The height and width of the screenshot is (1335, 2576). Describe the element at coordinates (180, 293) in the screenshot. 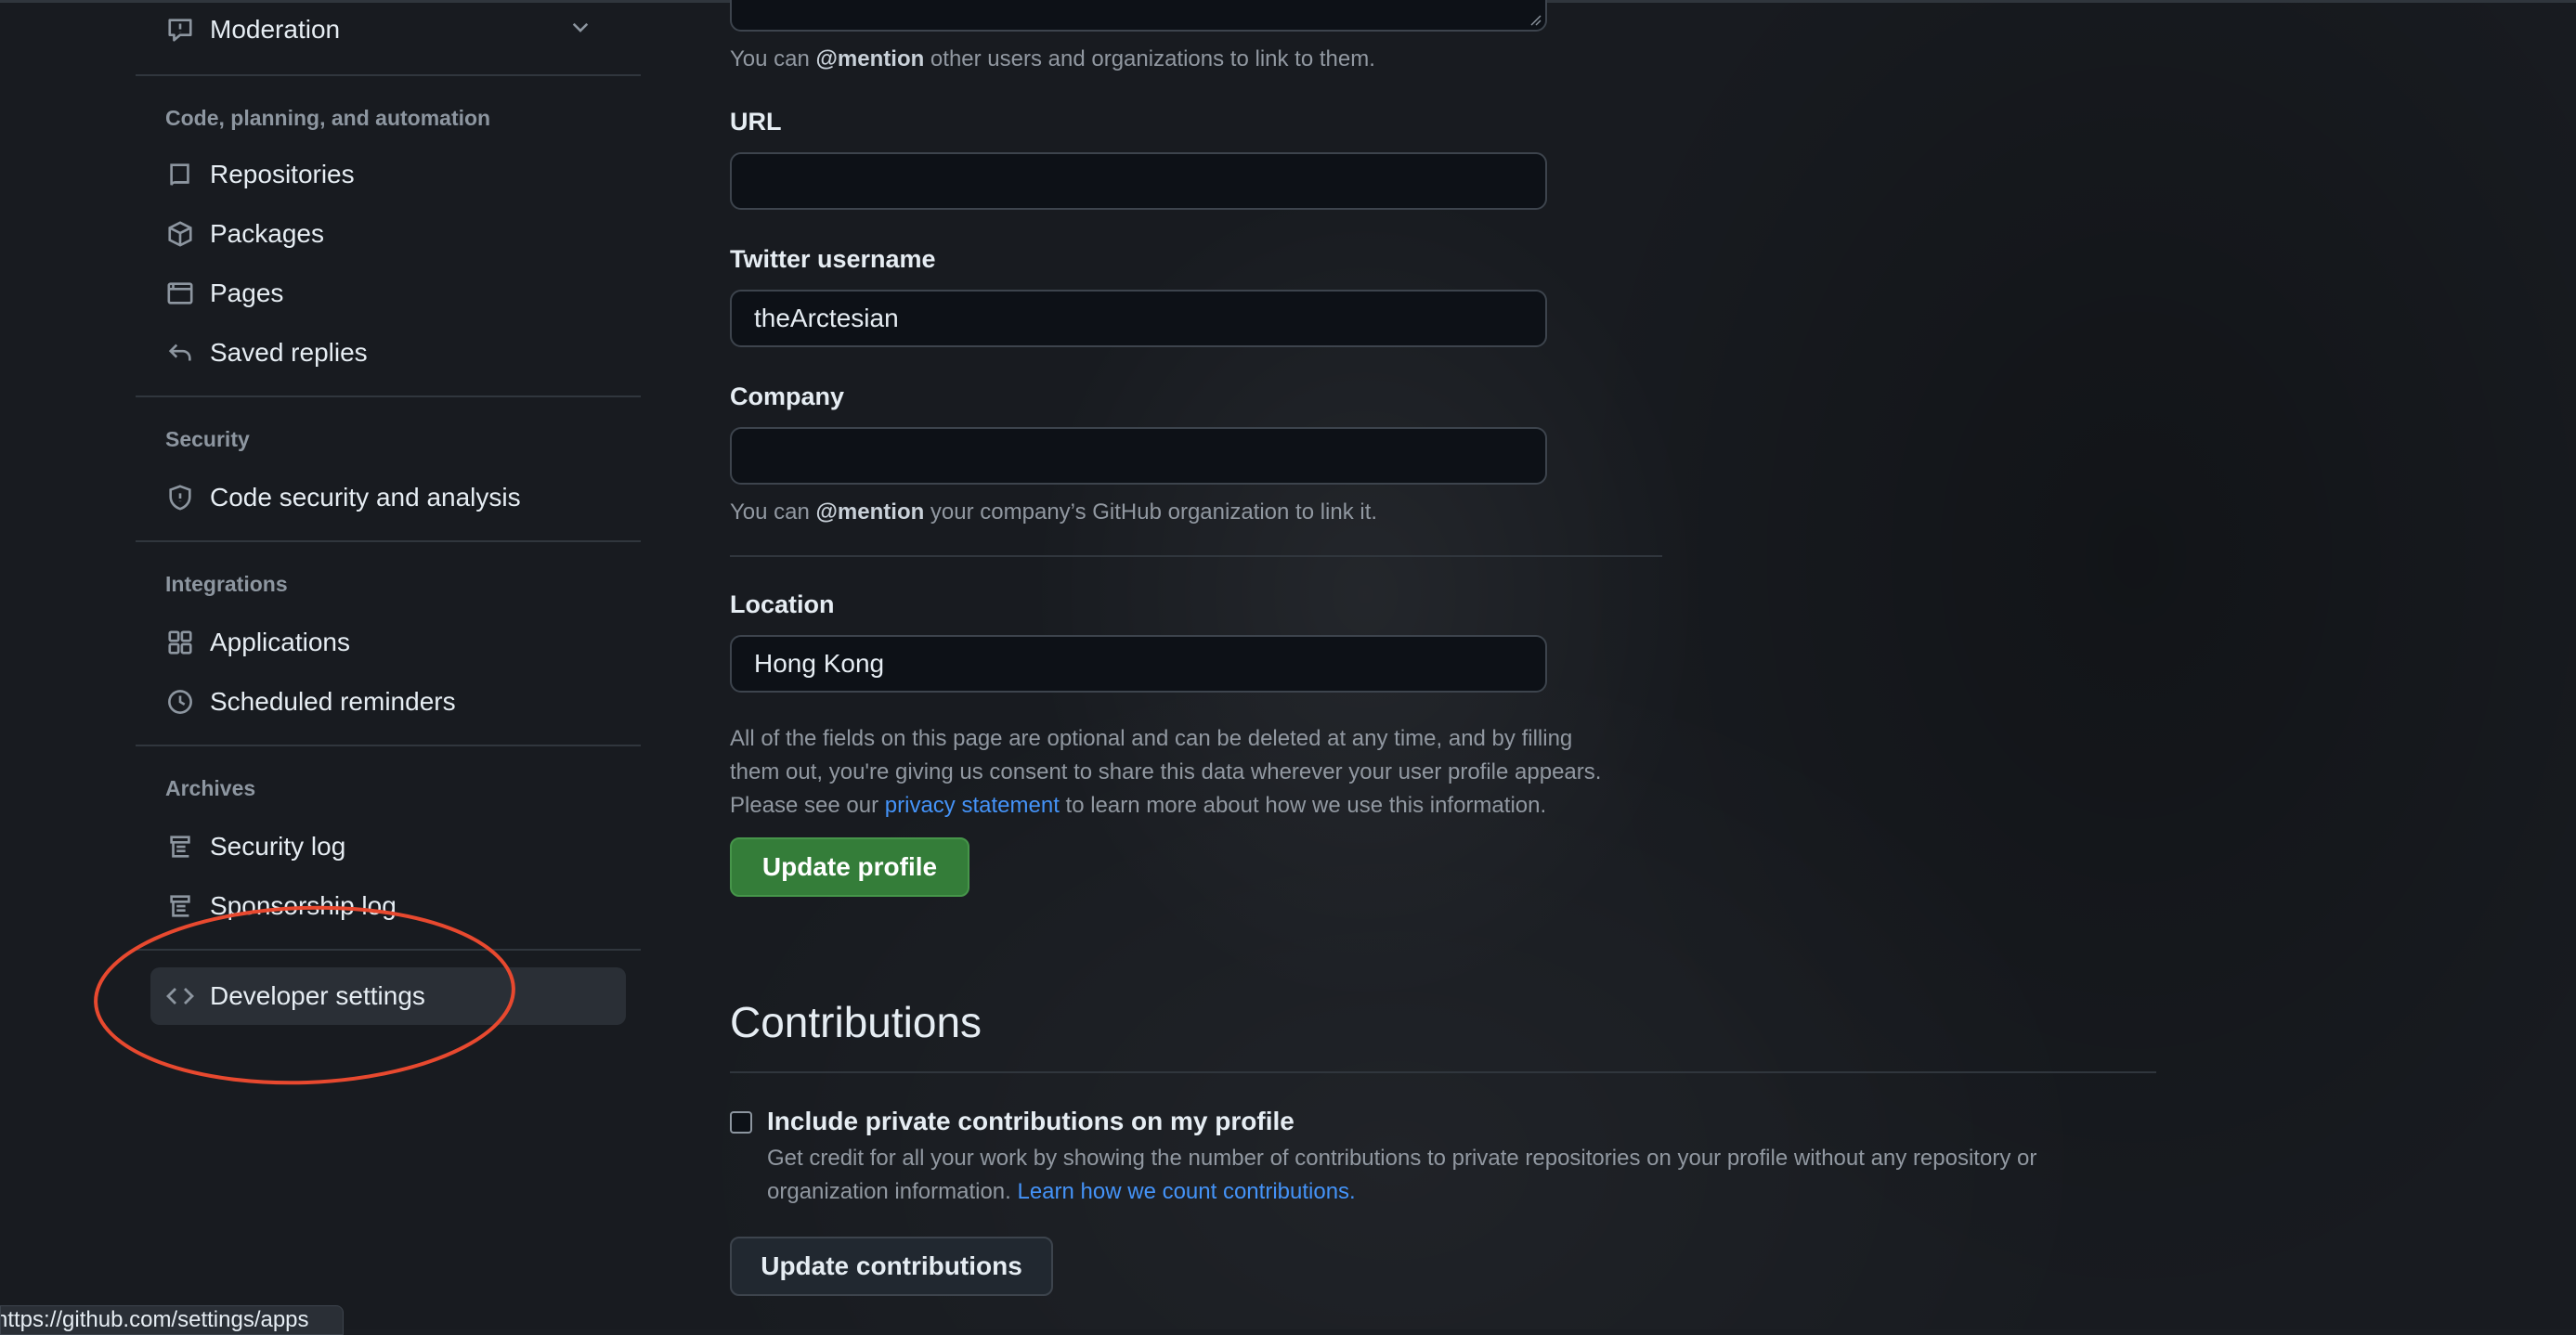

I see `browser-icon` at that location.